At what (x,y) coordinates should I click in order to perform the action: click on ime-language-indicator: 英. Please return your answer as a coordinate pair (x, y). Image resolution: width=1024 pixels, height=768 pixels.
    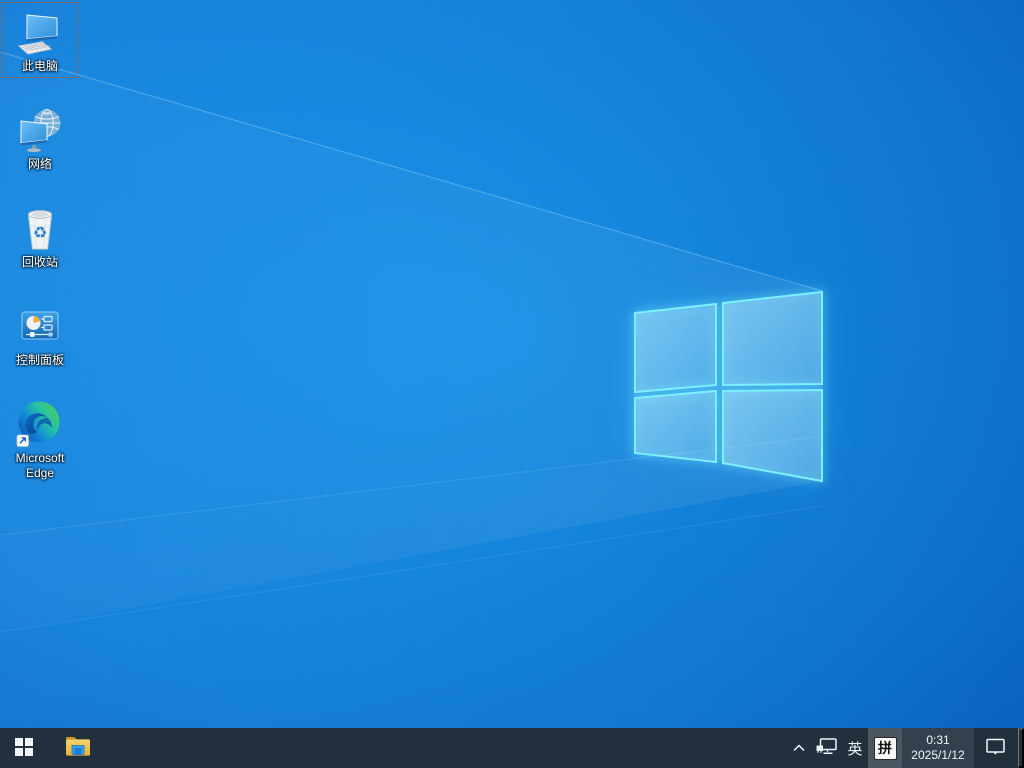
    Looking at the image, I should click on (855, 748).